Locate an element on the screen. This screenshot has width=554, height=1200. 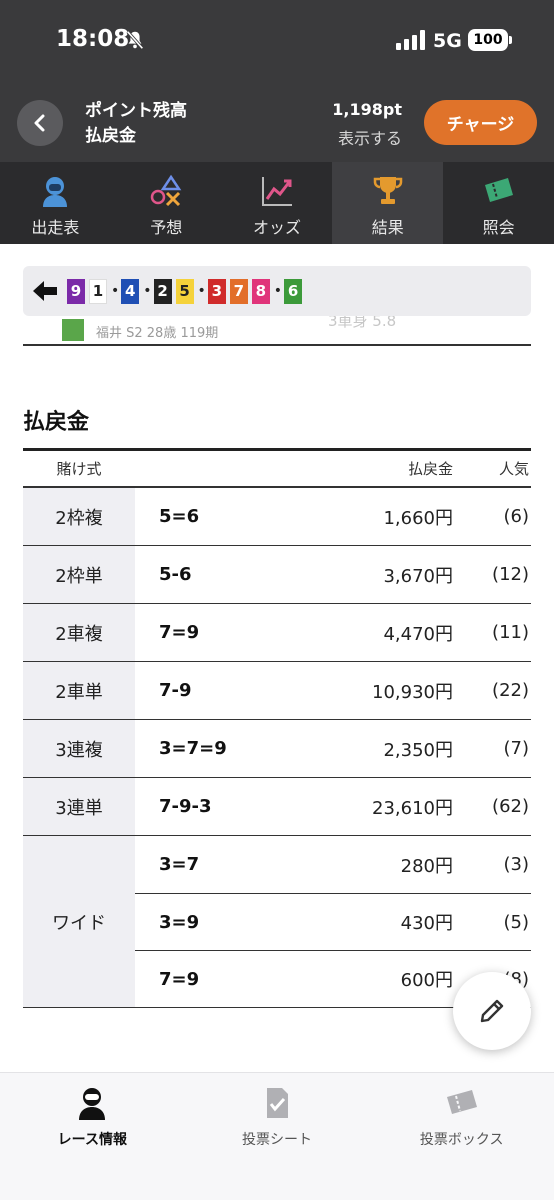
odds-chart-icon is located at coordinates (276, 191).